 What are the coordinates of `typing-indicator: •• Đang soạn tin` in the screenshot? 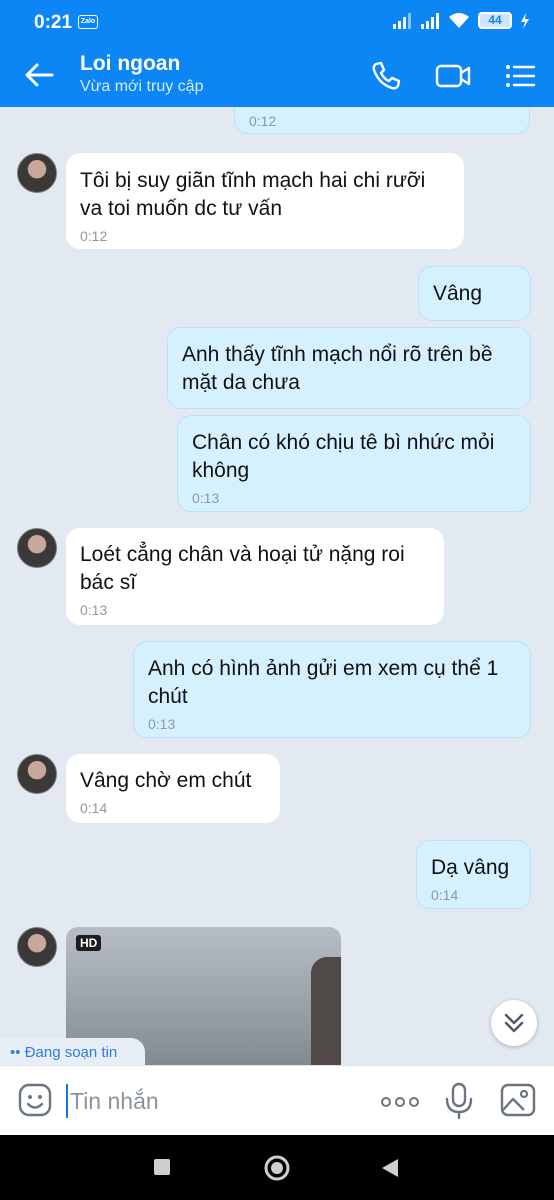 It's located at (72, 1053).